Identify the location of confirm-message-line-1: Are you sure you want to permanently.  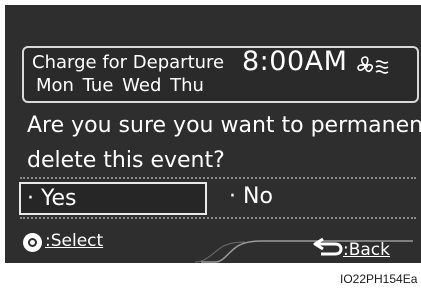
(224, 125).